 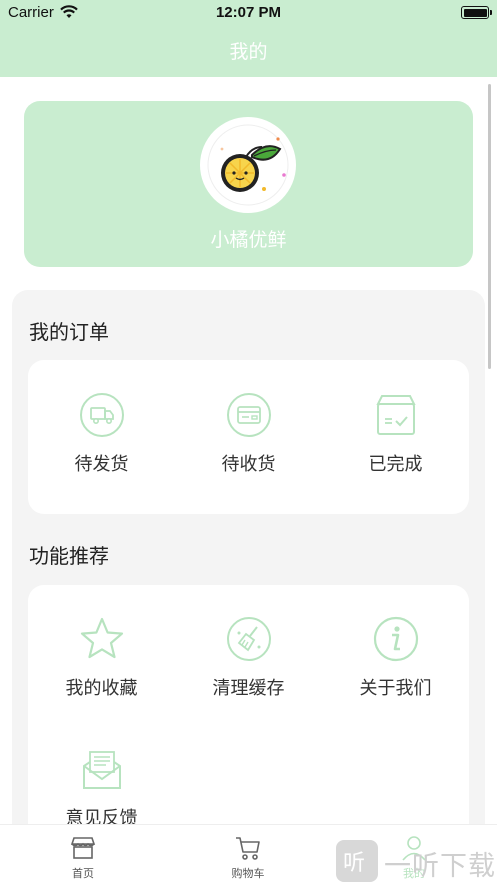 What do you see at coordinates (248, 464) in the screenshot?
I see `order-item-label: 待收货` at bounding box center [248, 464].